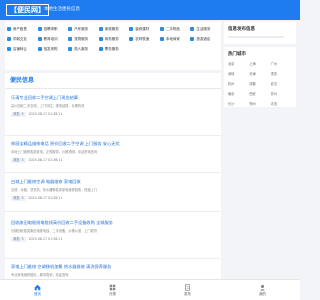 The image size is (320, 300). I want to click on tab-label: 首页, so click(37, 293).